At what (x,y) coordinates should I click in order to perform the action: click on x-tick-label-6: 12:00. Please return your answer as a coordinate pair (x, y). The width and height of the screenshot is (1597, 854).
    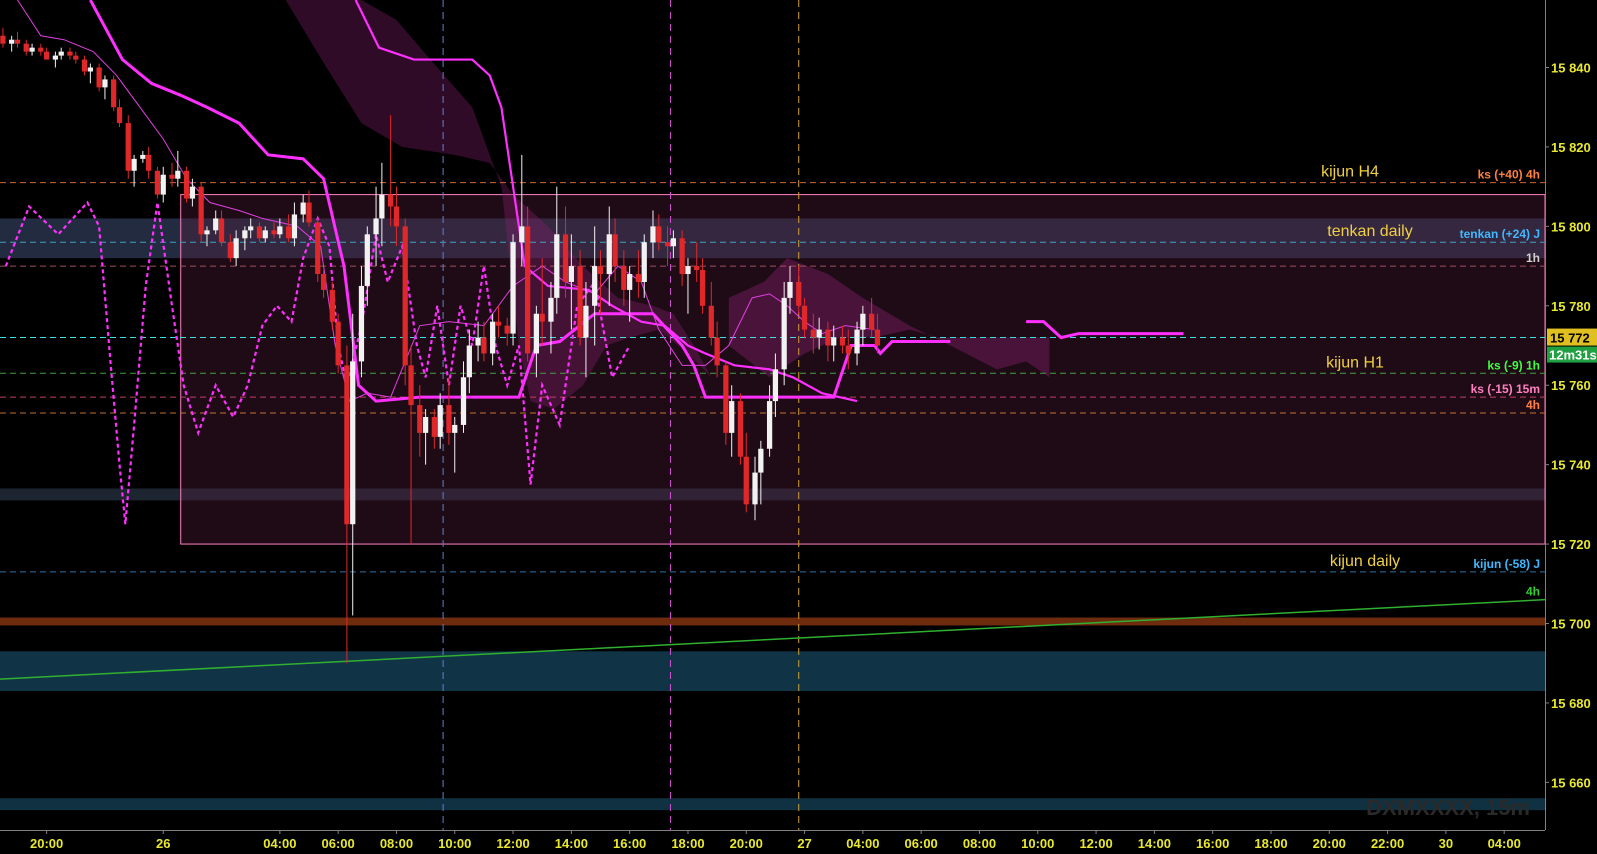
    Looking at the image, I should click on (512, 843).